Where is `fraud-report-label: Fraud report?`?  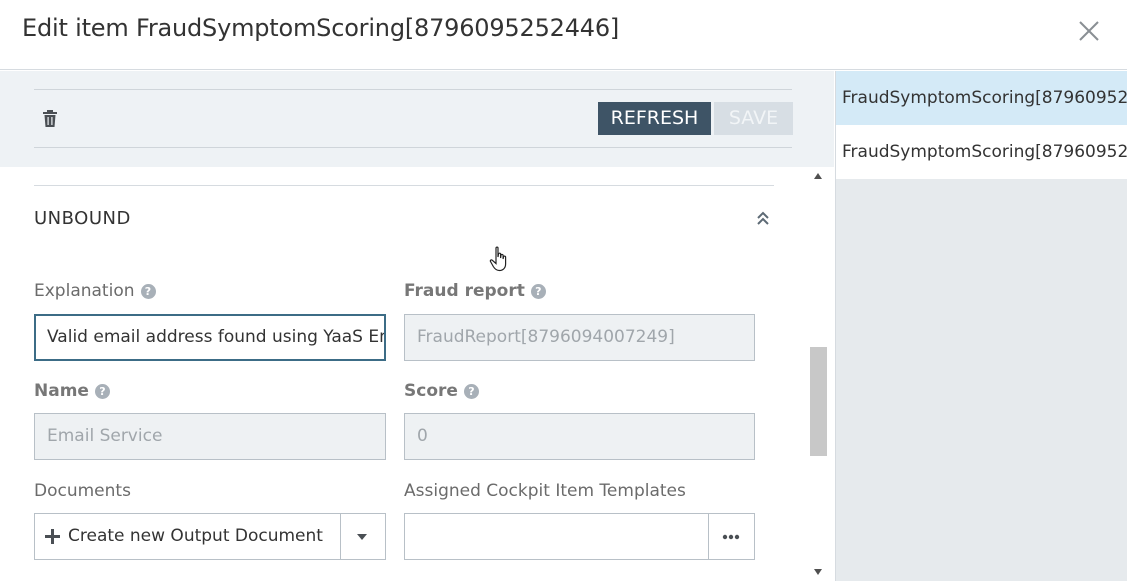
fraud-report-label: Fraud report? is located at coordinates (475, 291).